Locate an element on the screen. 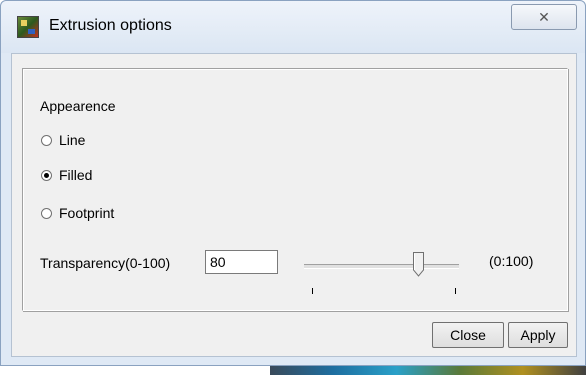  close-icon: ✕ is located at coordinates (544, 17).